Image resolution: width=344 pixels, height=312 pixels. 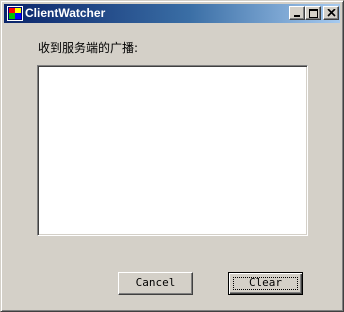 What do you see at coordinates (65, 13) in the screenshot?
I see `window-title: ClientWatcher` at bounding box center [65, 13].